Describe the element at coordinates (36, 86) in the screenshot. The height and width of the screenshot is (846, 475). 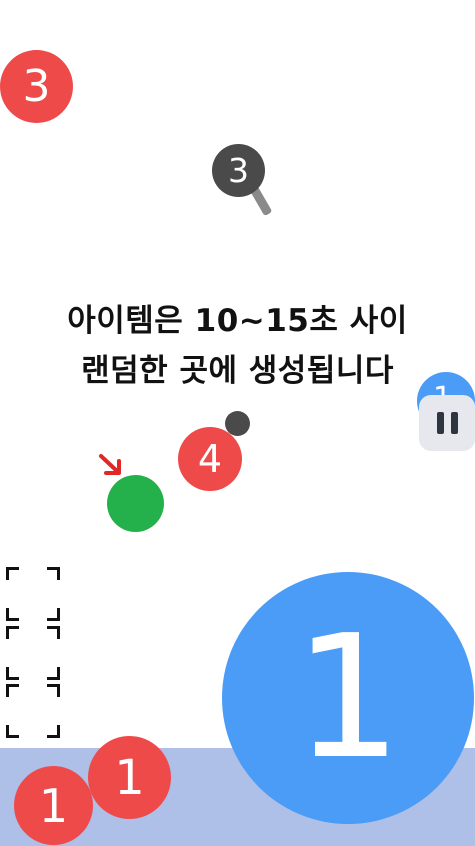
I see `red-ball-3: 3` at that location.